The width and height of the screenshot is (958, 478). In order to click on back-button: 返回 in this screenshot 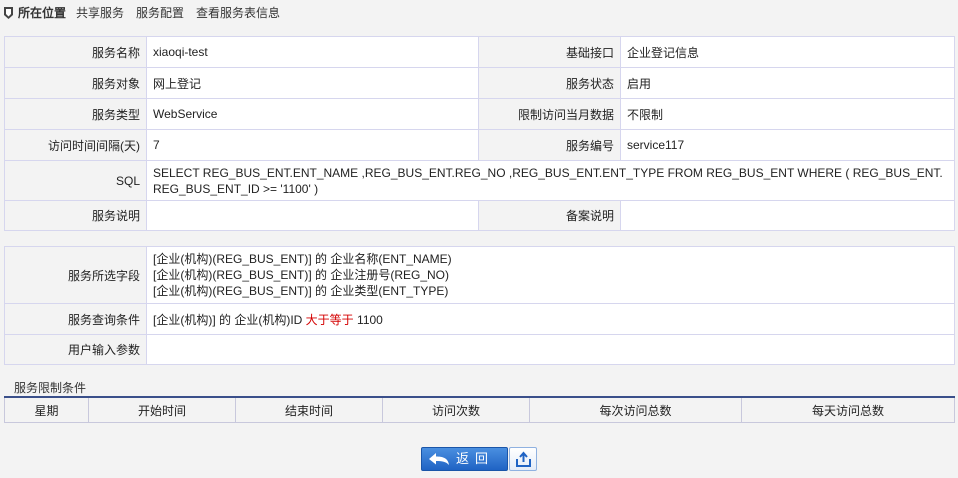, I will do `click(464, 459)`.